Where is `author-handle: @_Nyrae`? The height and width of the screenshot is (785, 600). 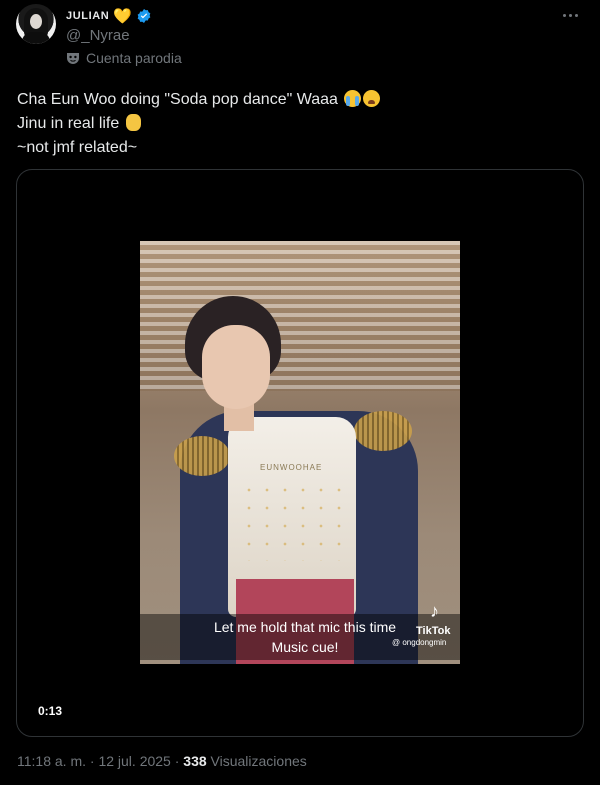
author-handle: @_Nyrae is located at coordinates (98, 35).